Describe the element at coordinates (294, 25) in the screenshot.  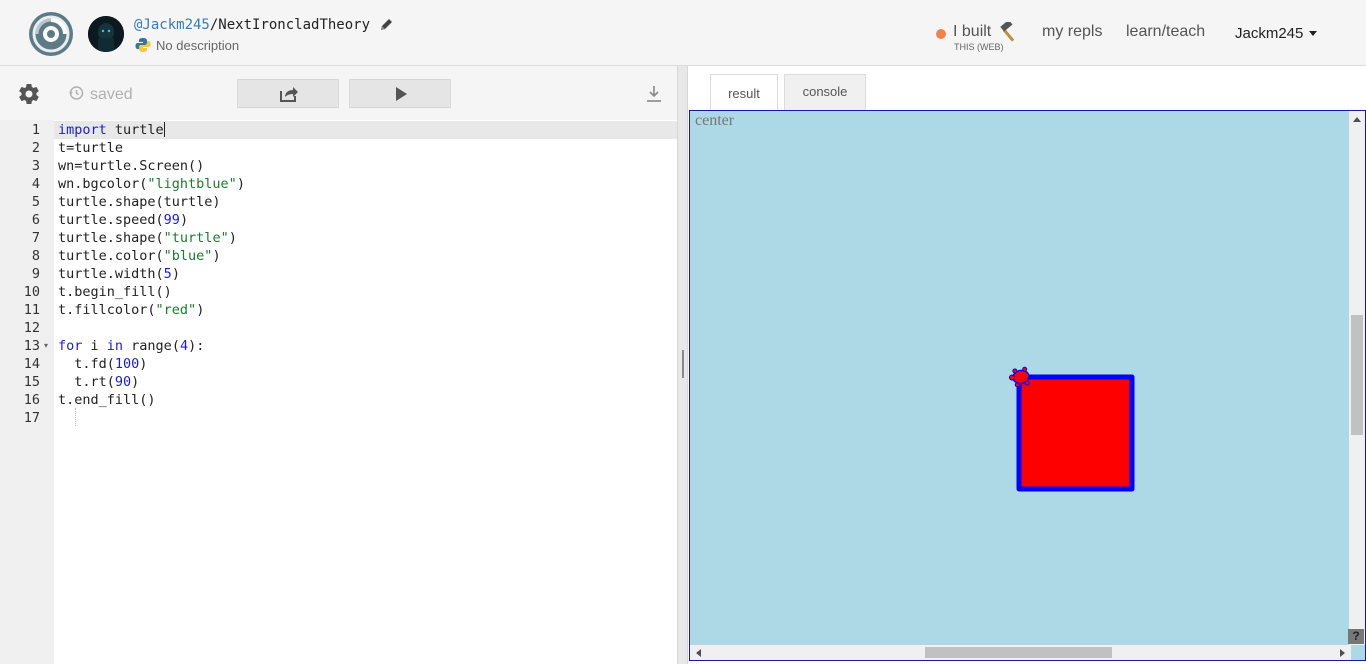
I see `repl-name: NextIroncladTheory` at that location.